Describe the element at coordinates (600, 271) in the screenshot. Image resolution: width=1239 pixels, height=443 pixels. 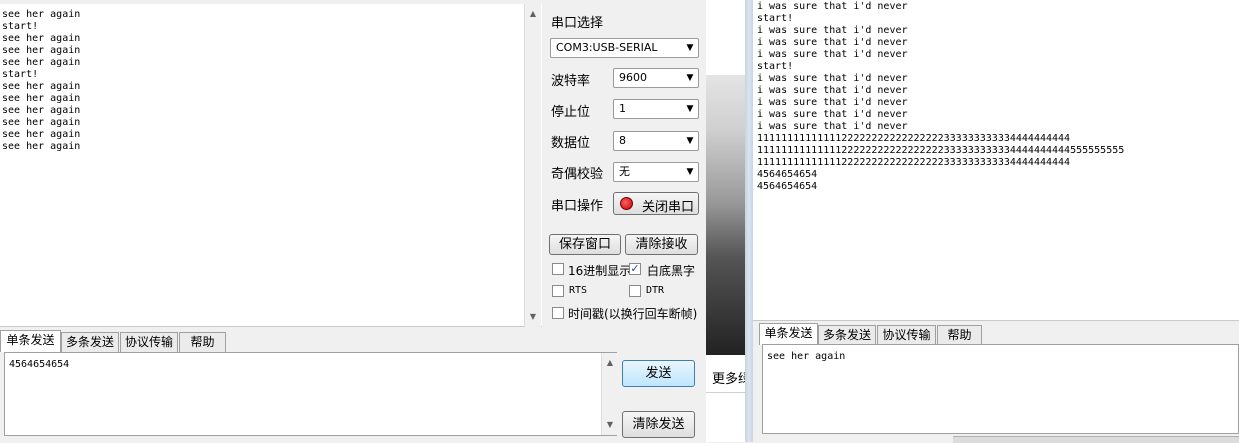
I see `hex-display-label: 16进制显示` at that location.